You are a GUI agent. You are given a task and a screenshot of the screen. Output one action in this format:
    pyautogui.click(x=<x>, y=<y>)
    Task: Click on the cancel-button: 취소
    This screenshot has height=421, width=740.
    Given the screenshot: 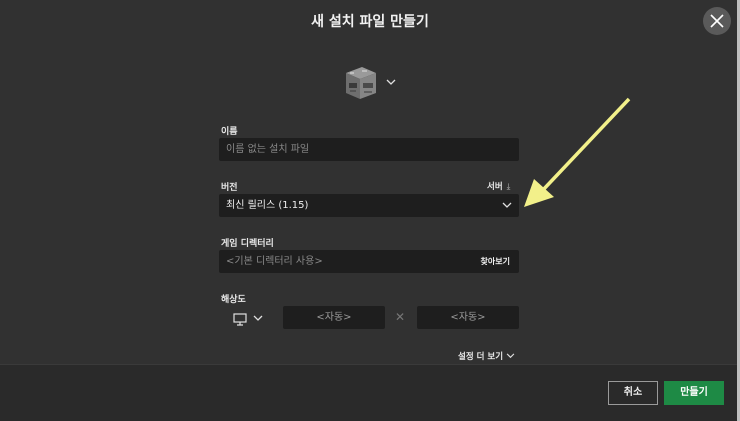 What is the action you would take?
    pyautogui.click(x=633, y=393)
    